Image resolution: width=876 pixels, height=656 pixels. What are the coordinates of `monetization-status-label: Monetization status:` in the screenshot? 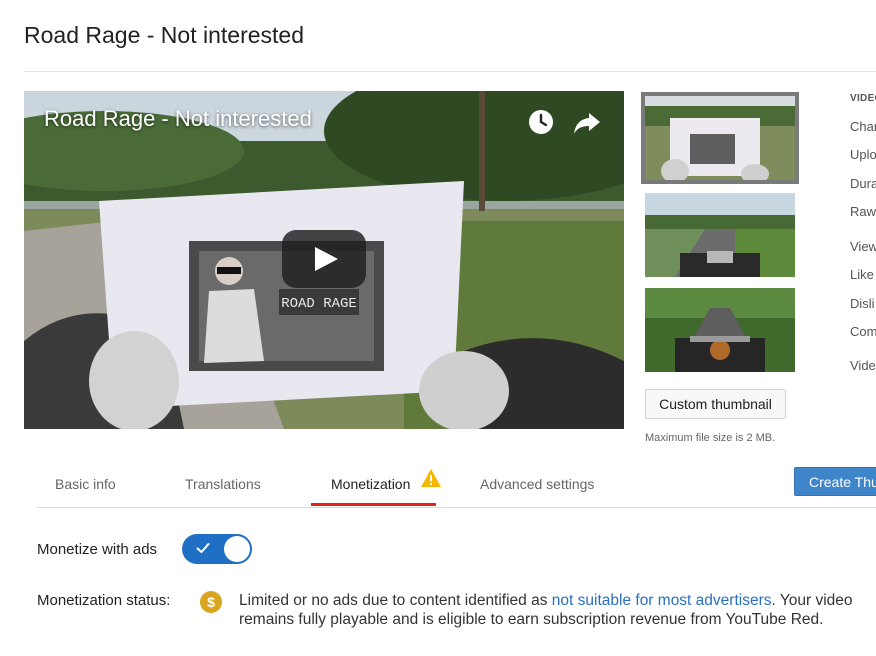 It's located at (104, 600).